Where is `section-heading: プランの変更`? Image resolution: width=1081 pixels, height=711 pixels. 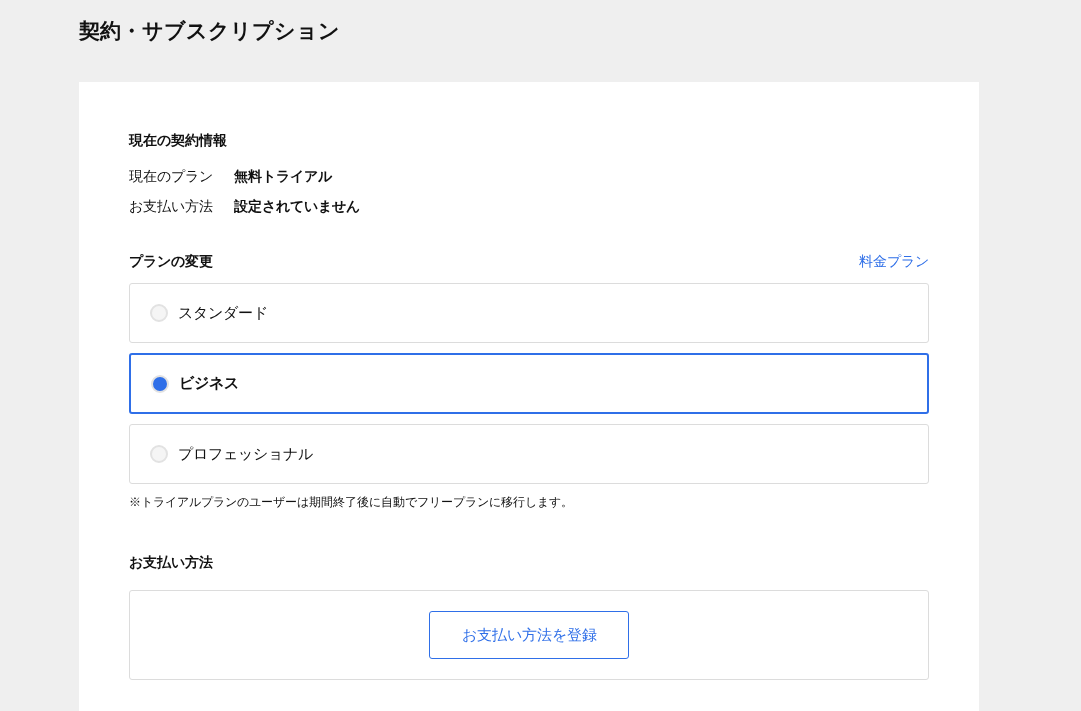
section-heading: プランの変更 is located at coordinates (171, 261).